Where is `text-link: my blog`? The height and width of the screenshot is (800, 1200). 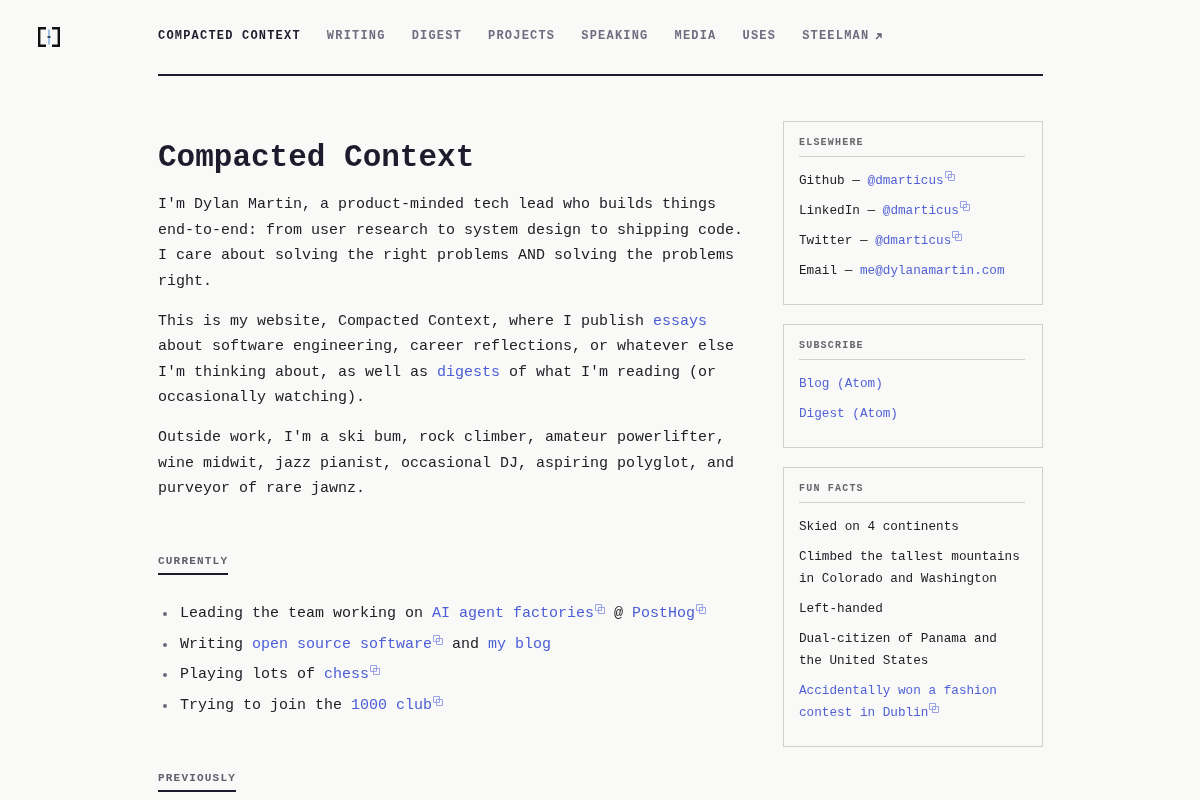
text-link: my blog is located at coordinates (520, 644).